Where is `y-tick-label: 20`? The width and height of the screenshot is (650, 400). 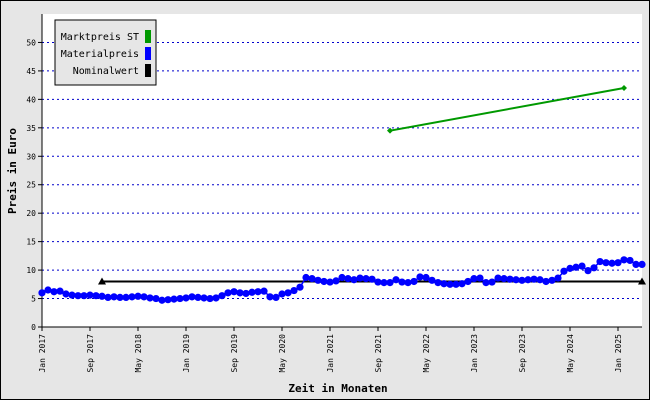 y-tick-label: 20 is located at coordinates (31, 213).